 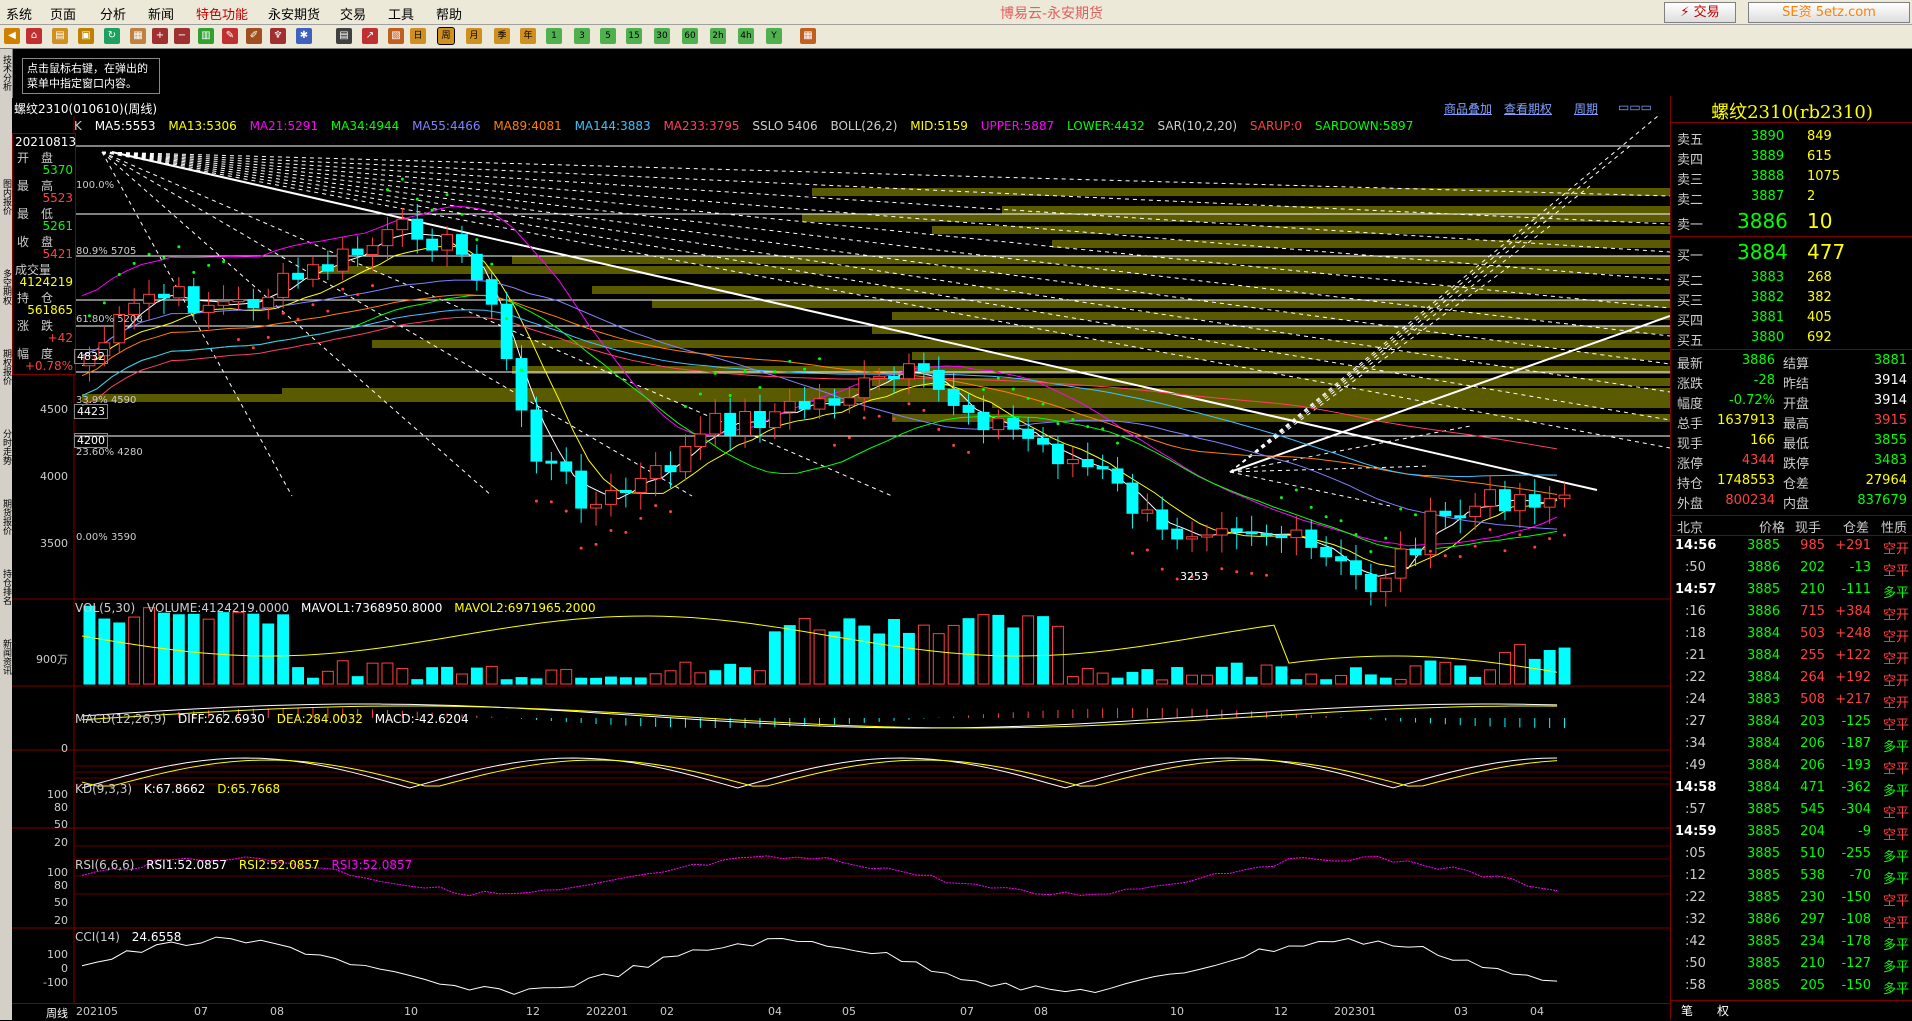 I want to click on menu-news: 新闻, so click(x=161, y=13).